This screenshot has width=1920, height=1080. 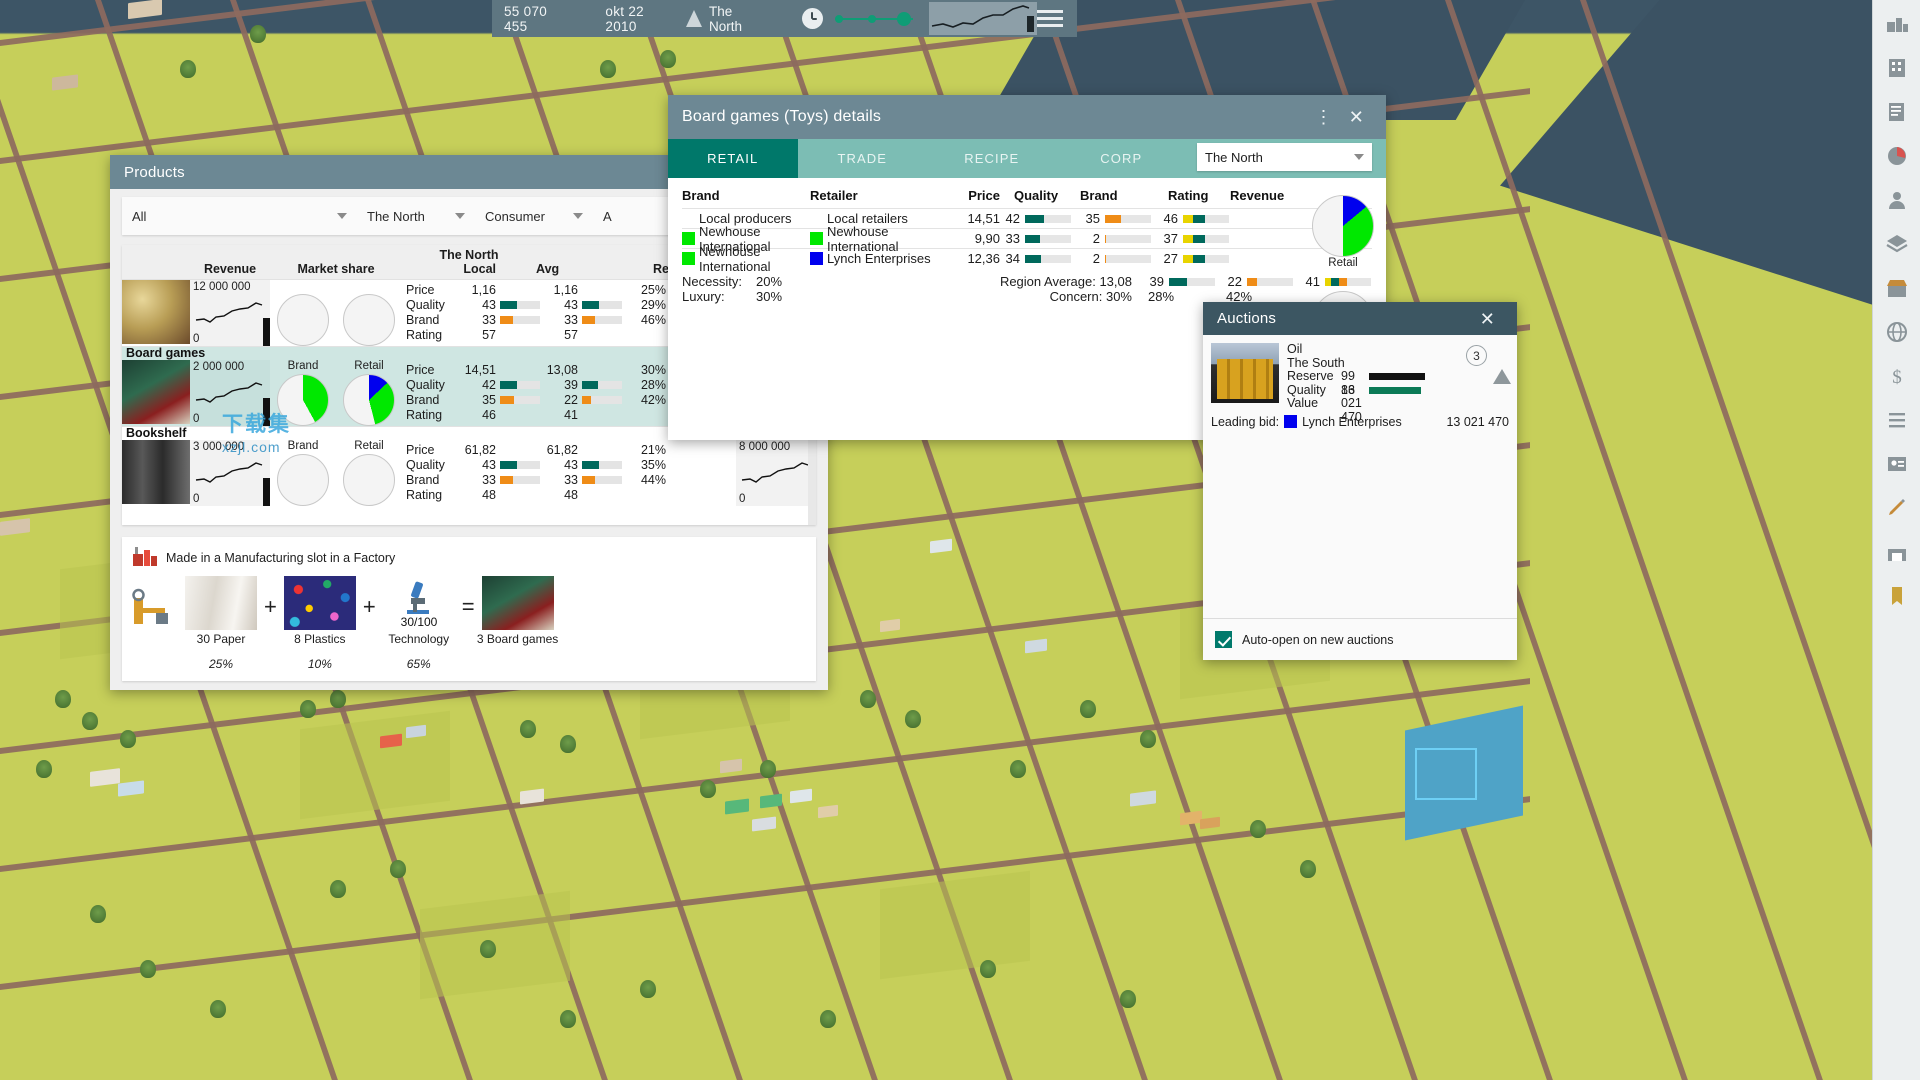 I want to click on dollar-icon: $, so click(x=1897, y=376).